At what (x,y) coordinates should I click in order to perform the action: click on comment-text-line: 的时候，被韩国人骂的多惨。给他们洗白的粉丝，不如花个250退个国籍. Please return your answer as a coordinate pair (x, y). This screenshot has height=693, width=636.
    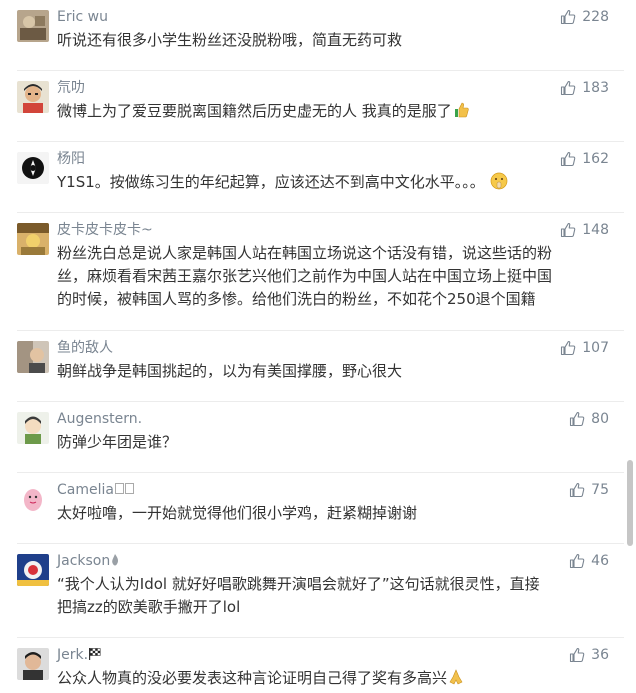
    Looking at the image, I should click on (296, 299).